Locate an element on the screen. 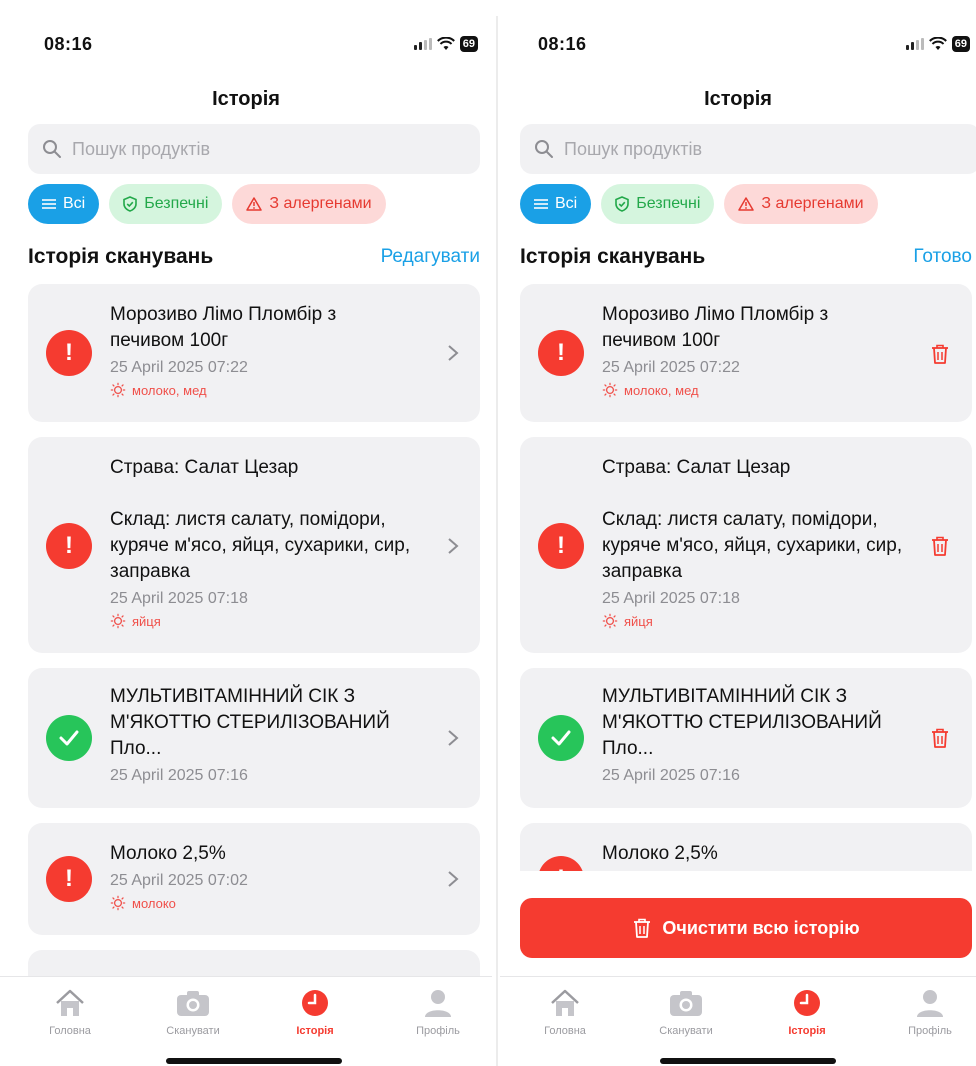  history-item: ! Молоко 2,5% 25 April 2025 07:02 молоко is located at coordinates (254, 879).